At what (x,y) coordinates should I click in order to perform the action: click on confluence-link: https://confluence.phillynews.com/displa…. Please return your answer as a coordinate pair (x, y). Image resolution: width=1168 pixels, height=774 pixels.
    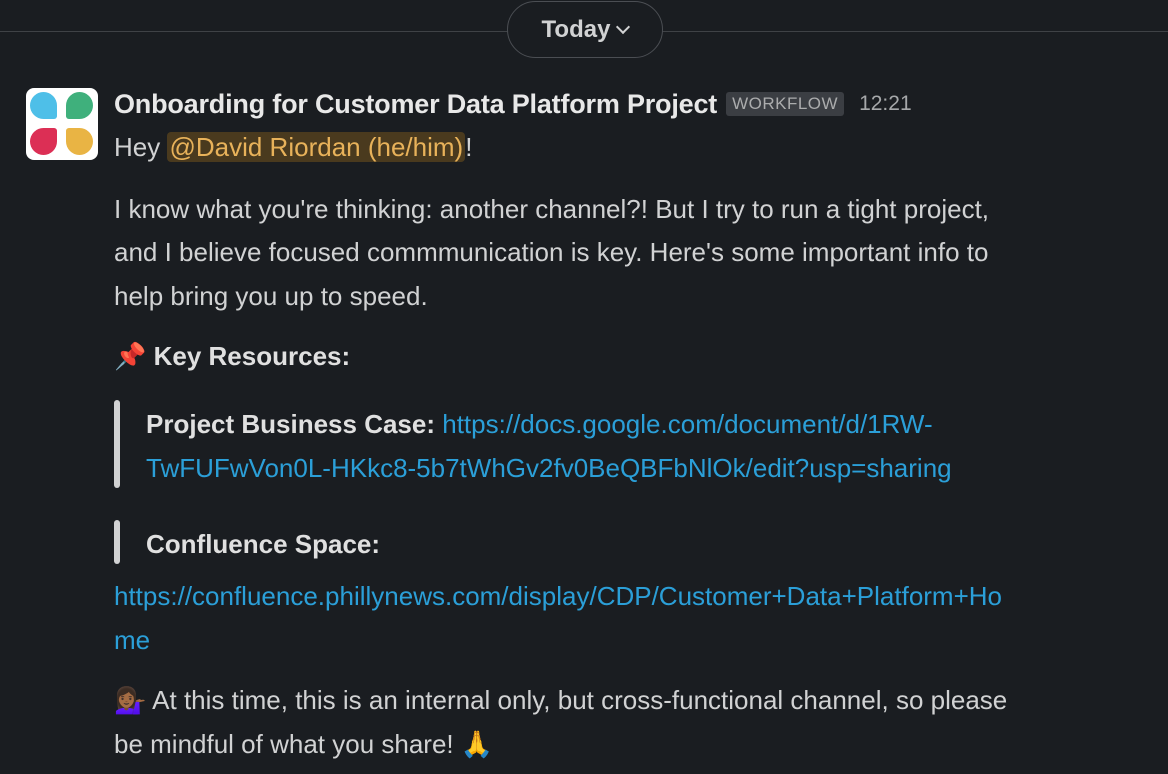
    Looking at the image, I should click on (558, 596).